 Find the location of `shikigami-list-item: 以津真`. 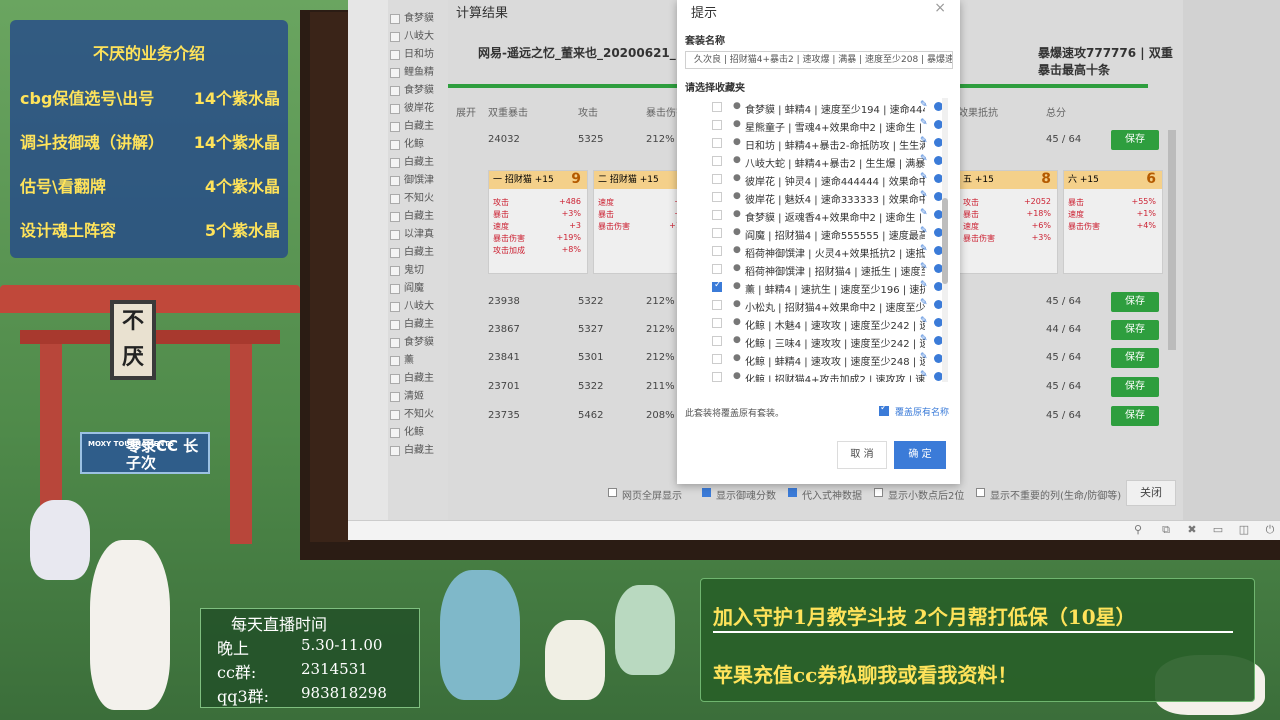

shikigami-list-item: 以津真 is located at coordinates (418, 235).